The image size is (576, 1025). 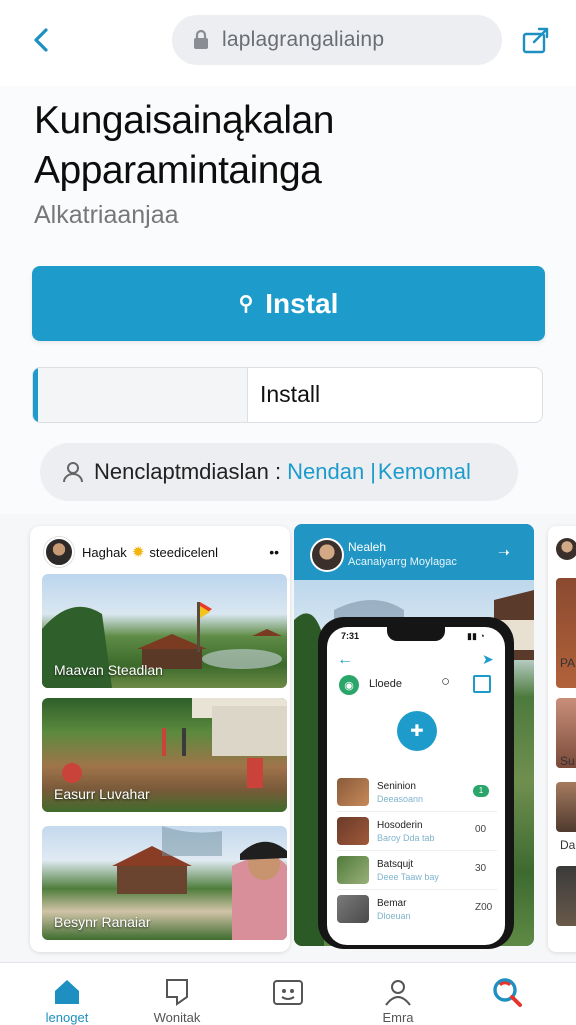 I want to click on phone-time: 7:31, so click(x=350, y=636).